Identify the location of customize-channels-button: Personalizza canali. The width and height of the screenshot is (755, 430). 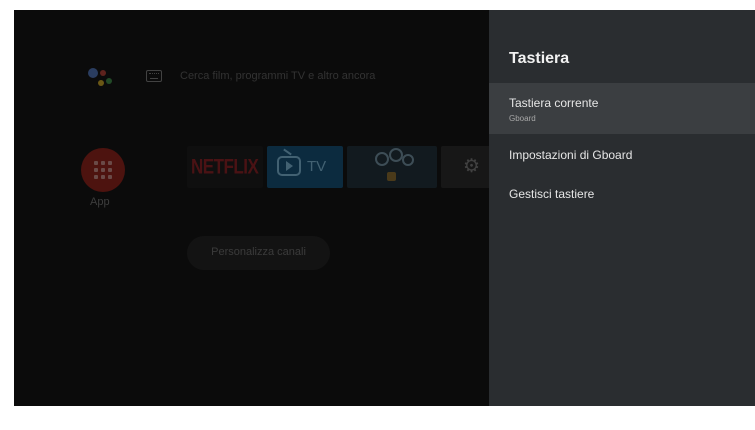
(258, 253).